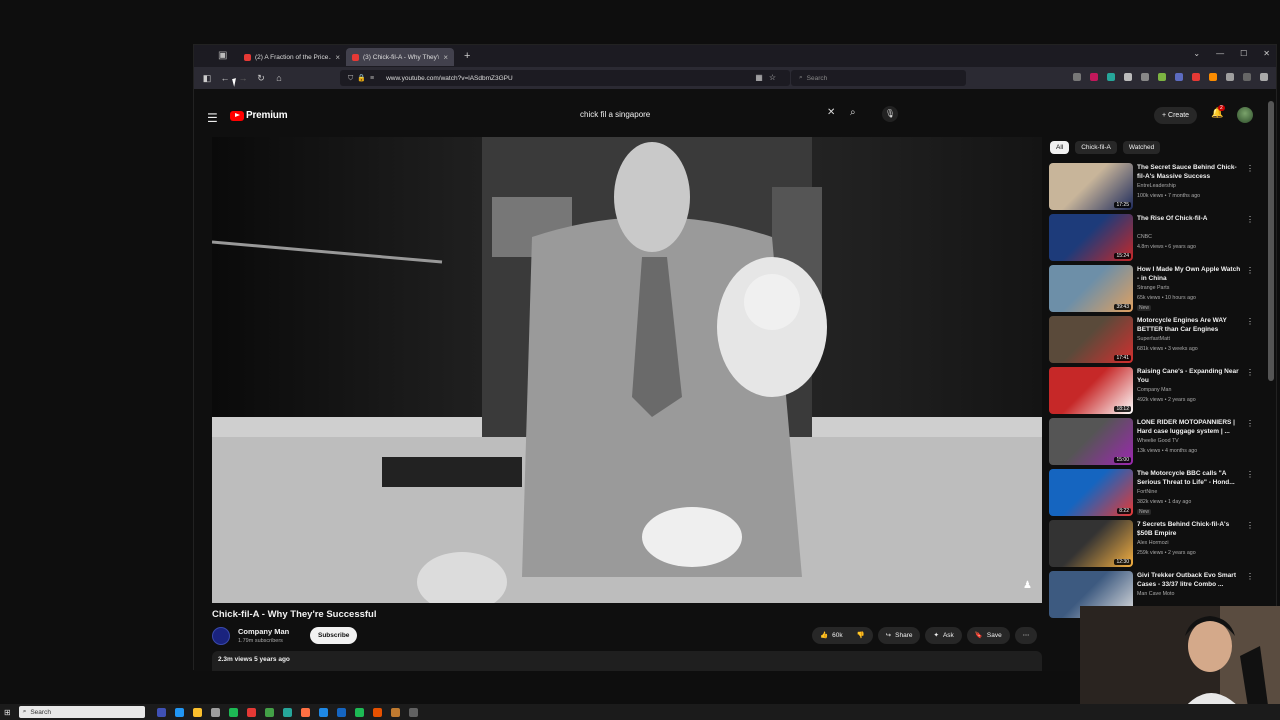 Image resolution: width=1280 pixels, height=720 pixels. I want to click on menu-icon, so click(1264, 77).